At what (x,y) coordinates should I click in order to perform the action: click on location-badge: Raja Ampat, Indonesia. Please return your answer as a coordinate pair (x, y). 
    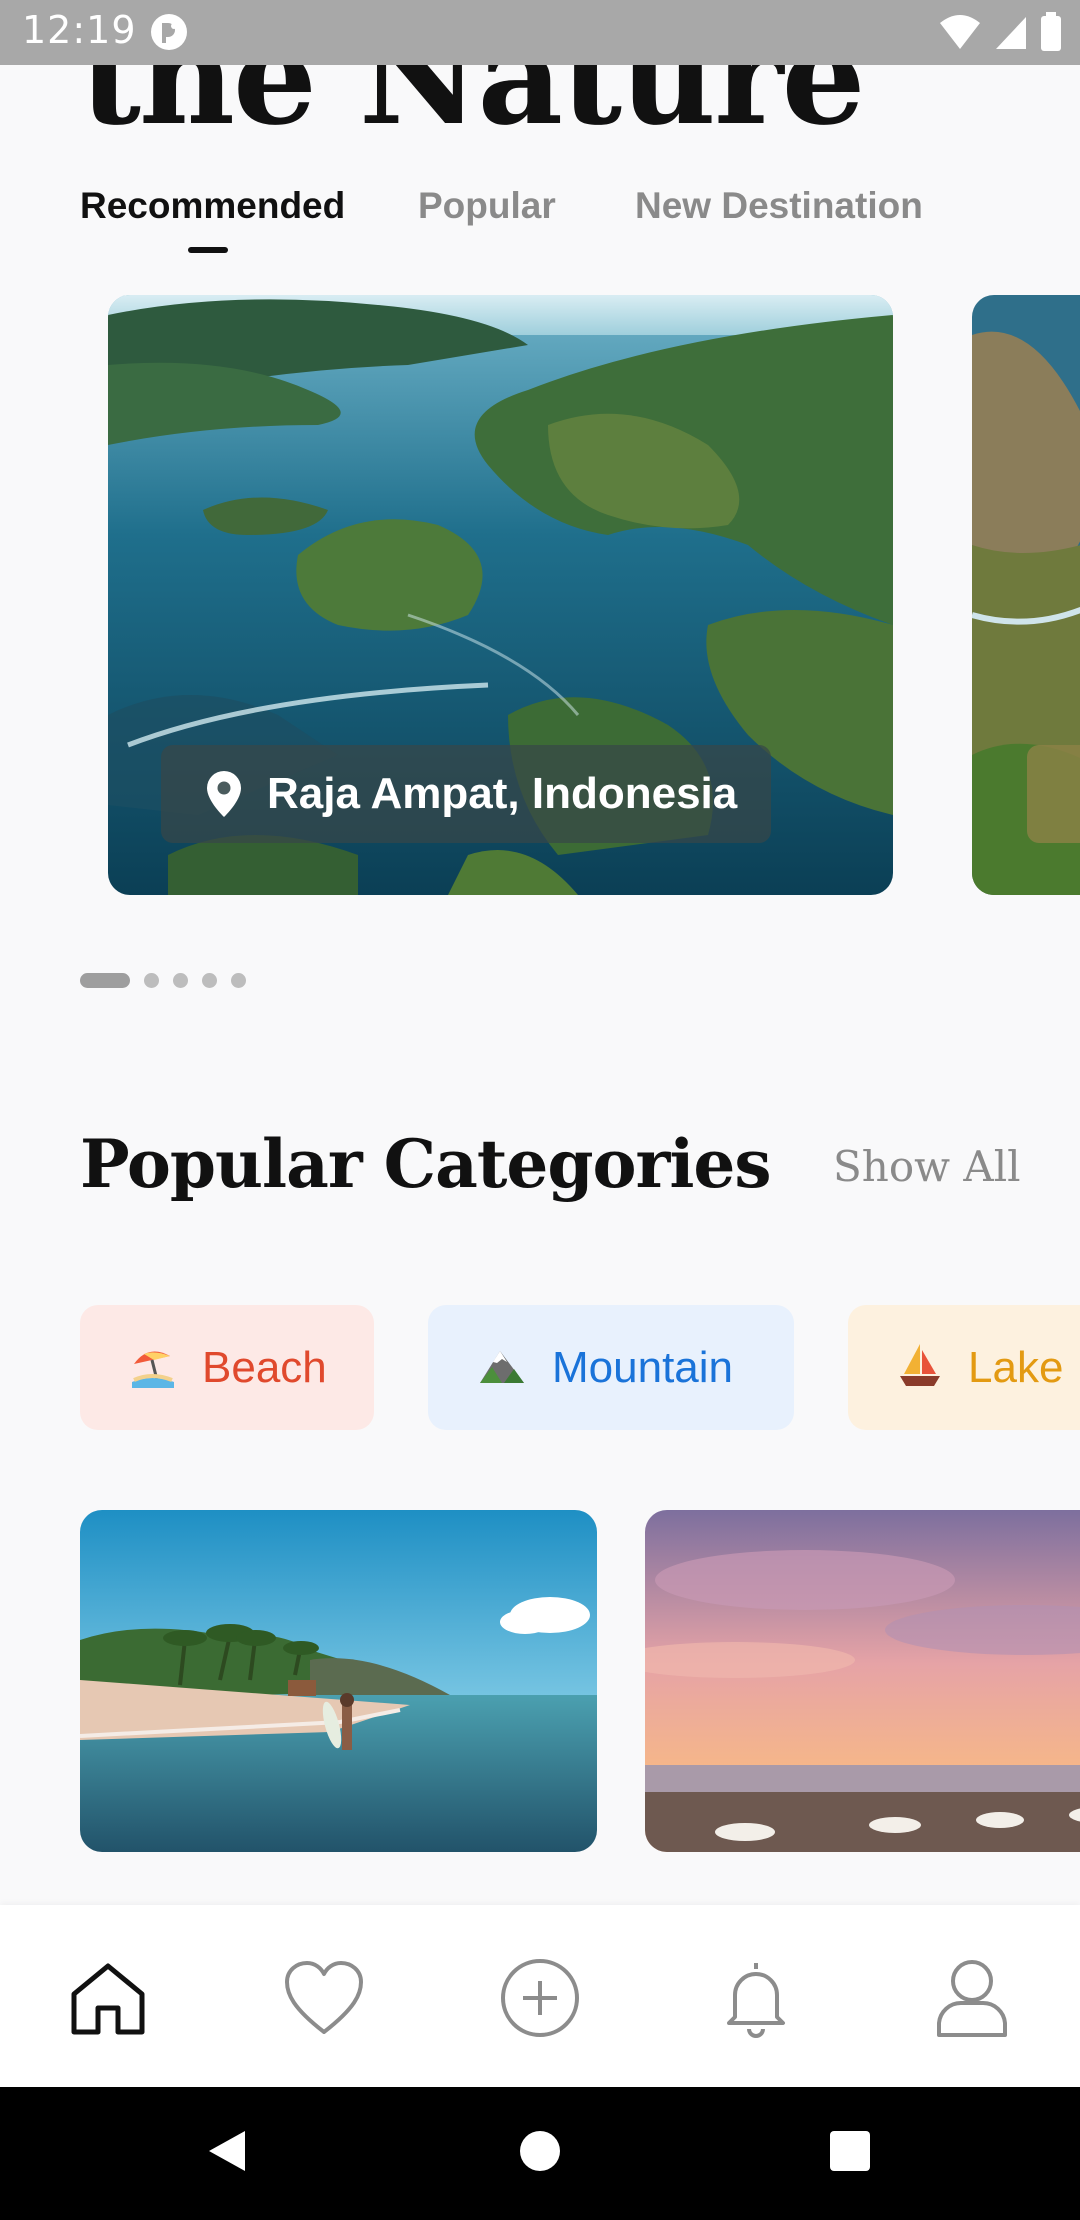
    Looking at the image, I should click on (466, 794).